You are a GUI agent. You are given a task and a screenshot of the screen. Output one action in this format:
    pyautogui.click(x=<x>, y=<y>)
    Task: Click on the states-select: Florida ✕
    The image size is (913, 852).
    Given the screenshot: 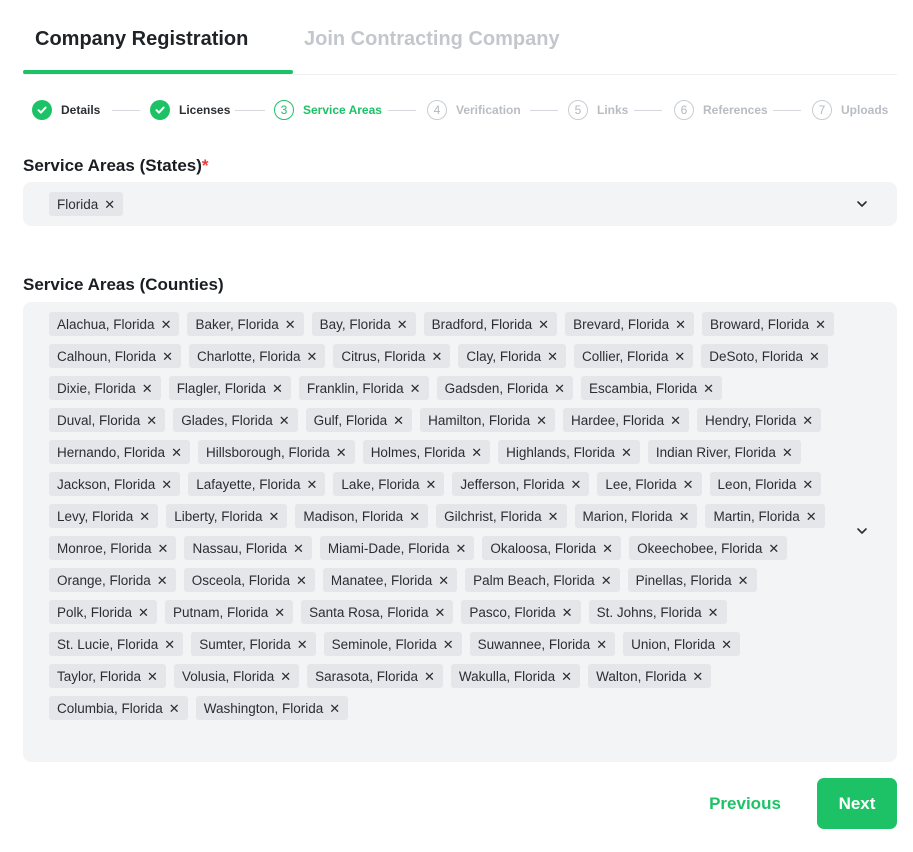 What is the action you would take?
    pyautogui.click(x=460, y=204)
    